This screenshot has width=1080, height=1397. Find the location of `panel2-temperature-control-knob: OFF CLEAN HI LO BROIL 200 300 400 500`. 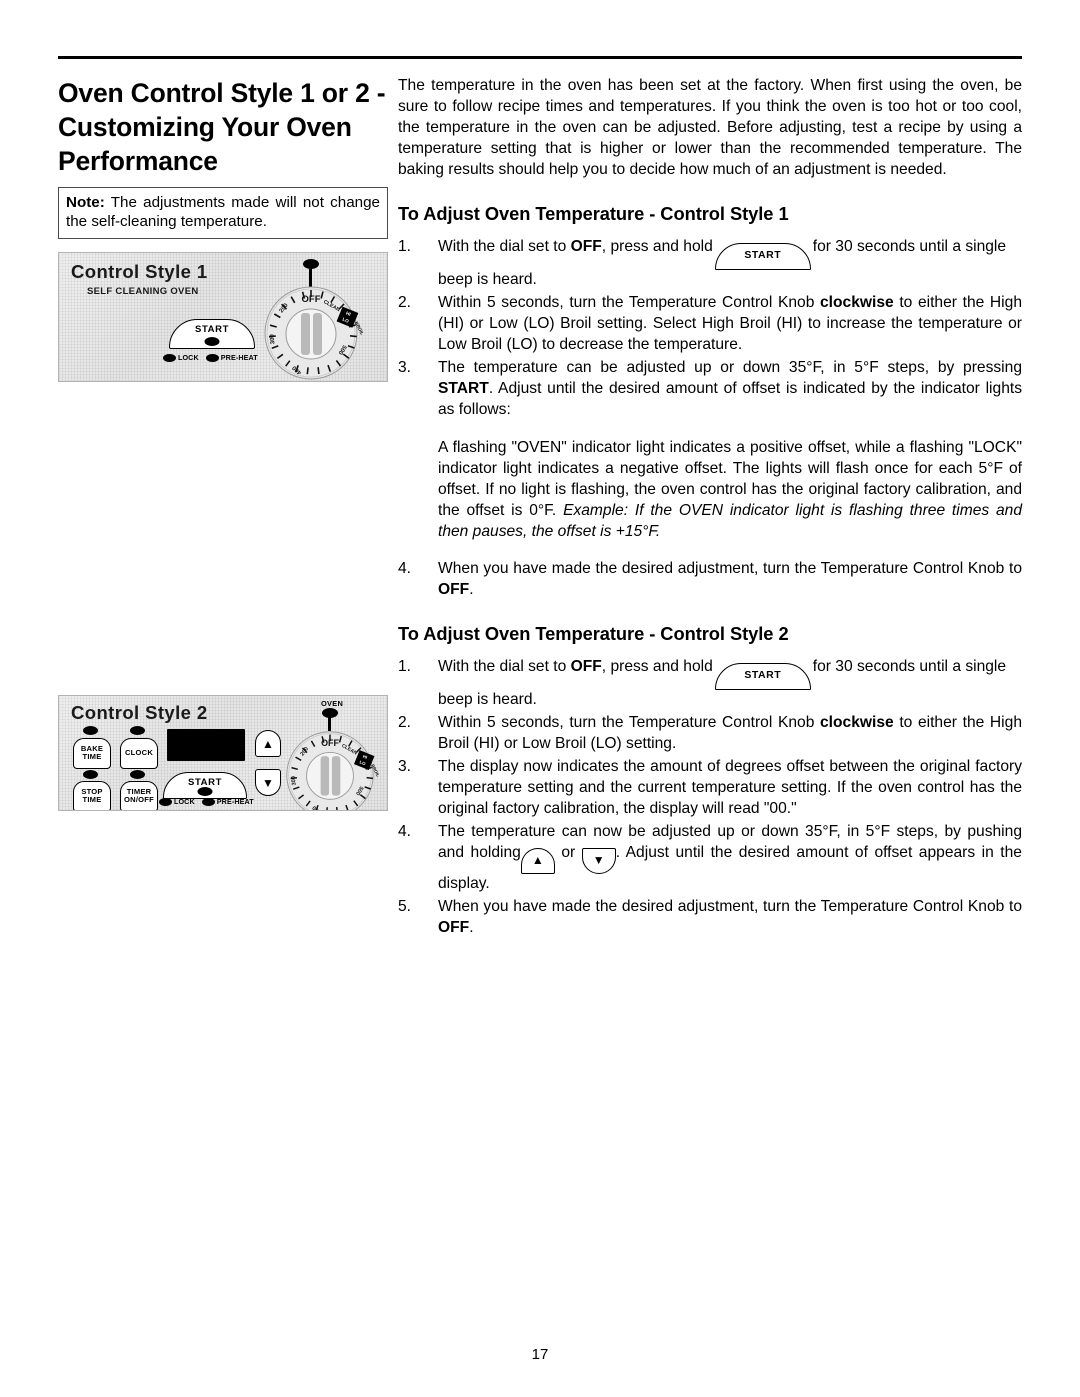

panel2-temperature-control-knob: OFF CLEAN HI LO BROIL 200 300 400 500 is located at coordinates (330, 769).